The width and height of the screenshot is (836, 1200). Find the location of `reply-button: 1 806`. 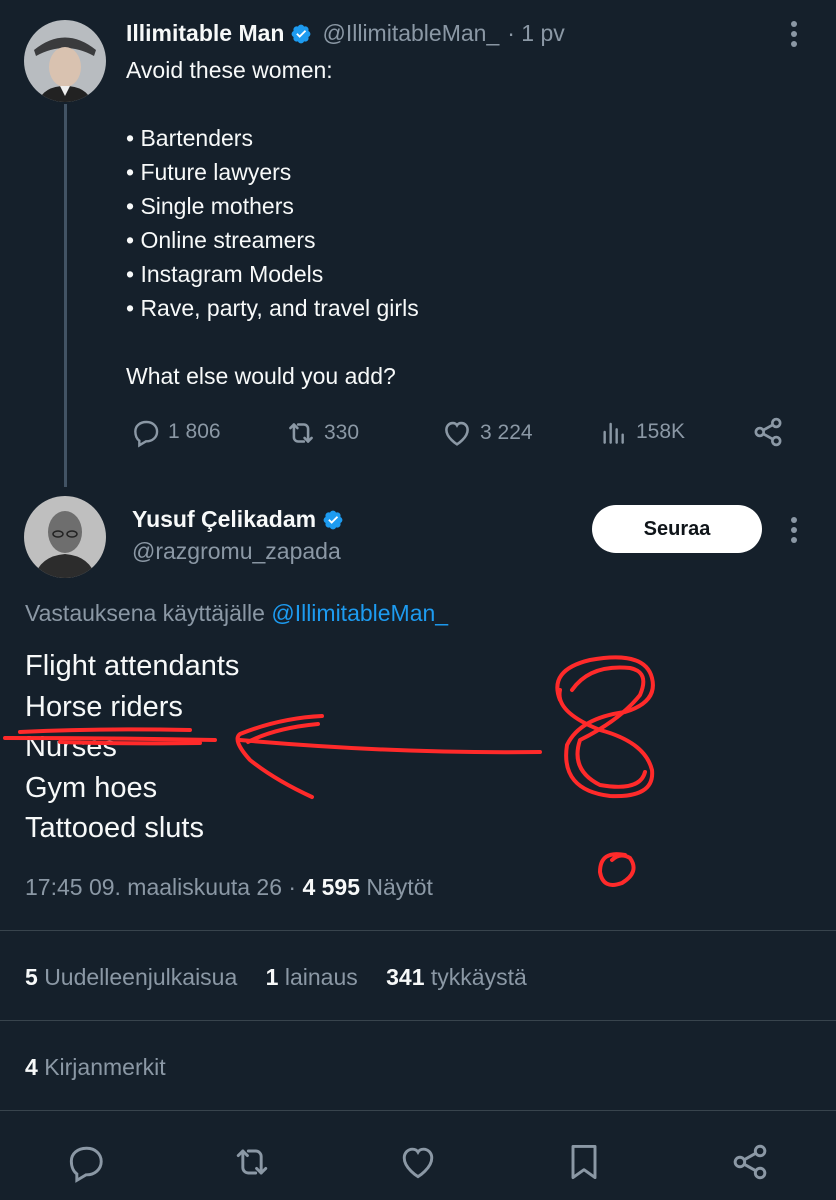

reply-button: 1 806 is located at coordinates (175, 432).